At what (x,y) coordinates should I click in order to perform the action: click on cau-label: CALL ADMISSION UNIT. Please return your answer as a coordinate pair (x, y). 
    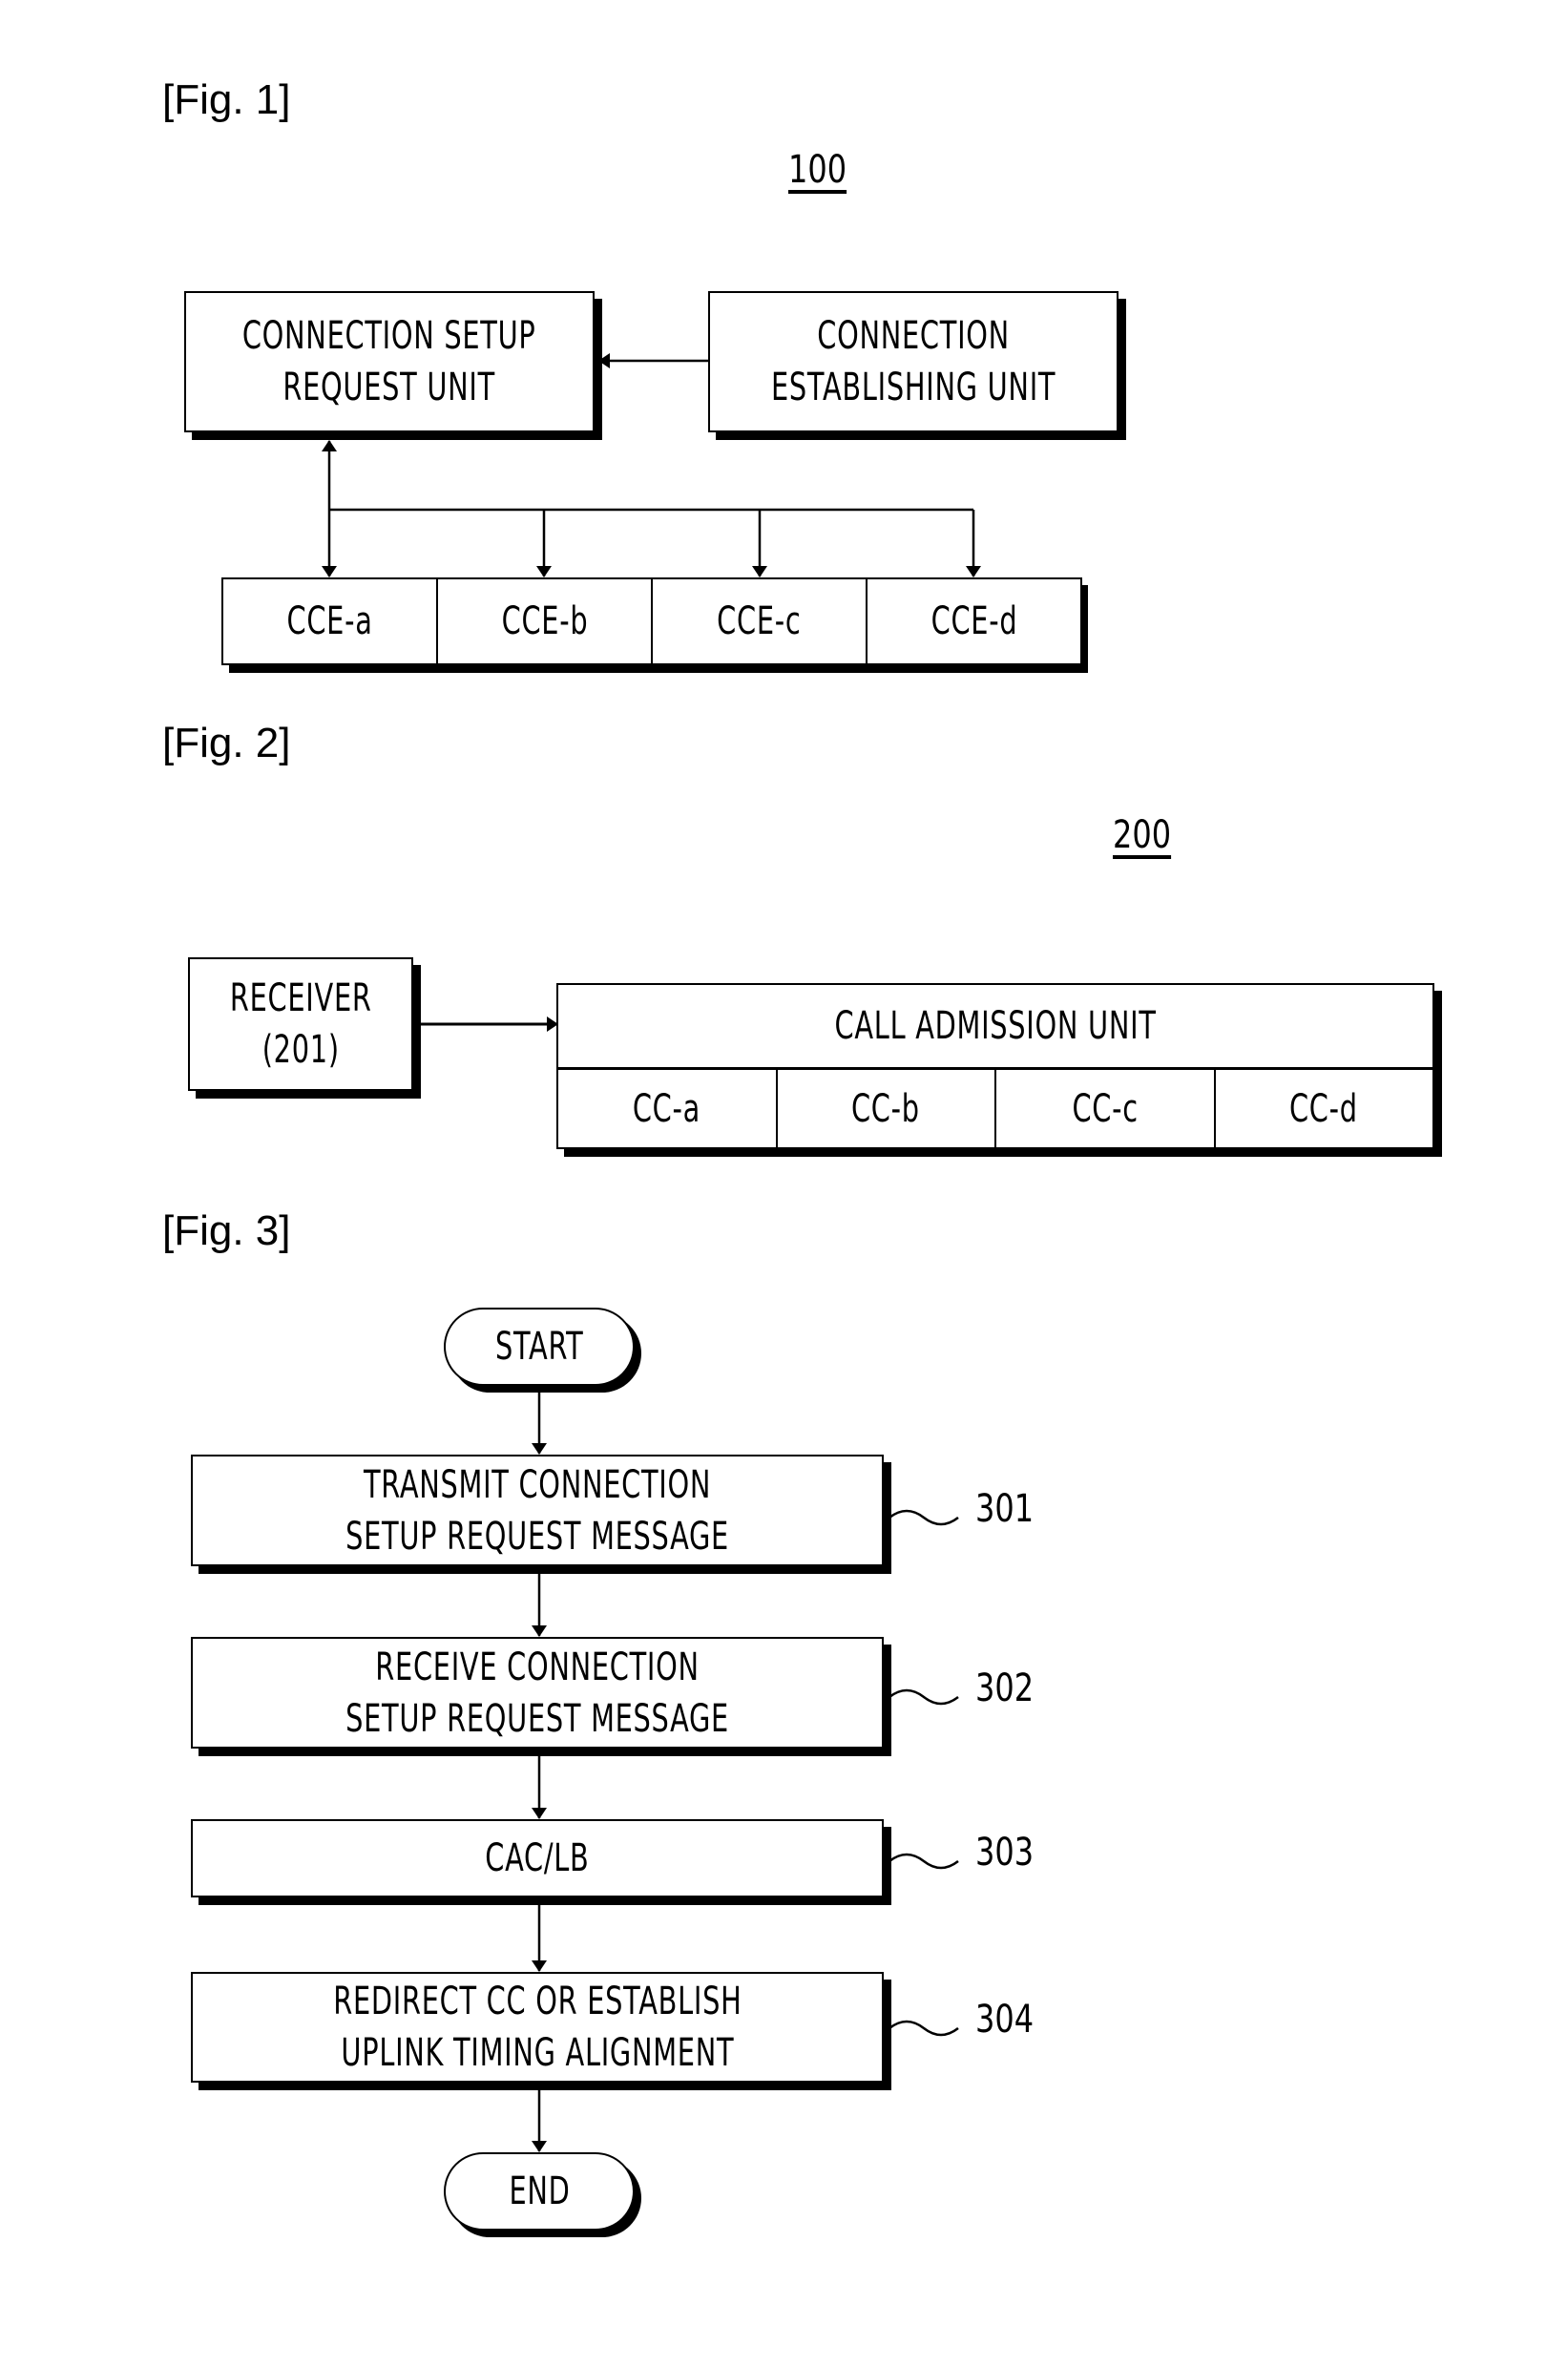
    Looking at the image, I should click on (995, 1026).